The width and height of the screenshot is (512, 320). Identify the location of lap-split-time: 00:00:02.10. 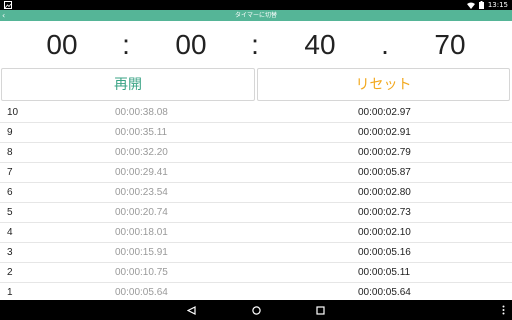
(384, 232).